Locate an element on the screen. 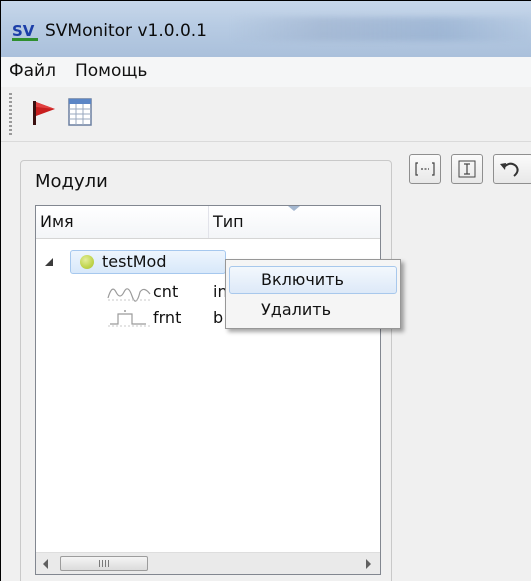 This screenshot has height=581, width=531. module-name: testMod is located at coordinates (134, 261).